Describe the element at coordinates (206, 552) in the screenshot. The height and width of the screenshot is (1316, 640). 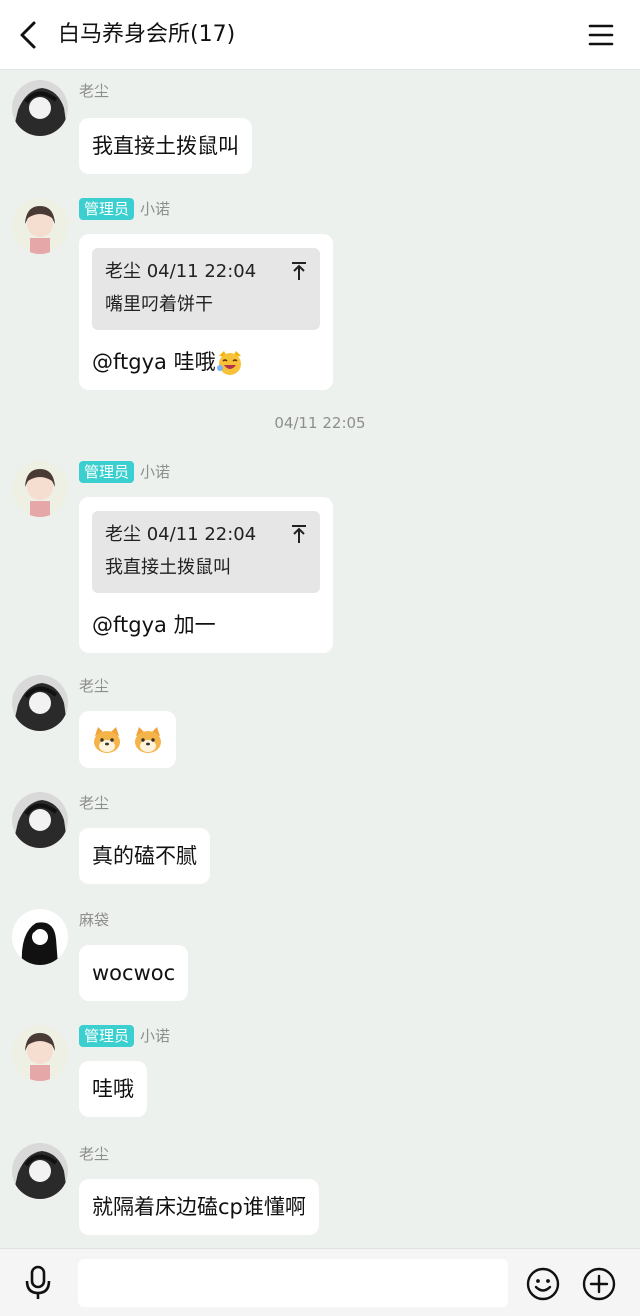
I see `quoted-message: 老尘 04/11 22:04 我直接土拨鼠叫` at that location.